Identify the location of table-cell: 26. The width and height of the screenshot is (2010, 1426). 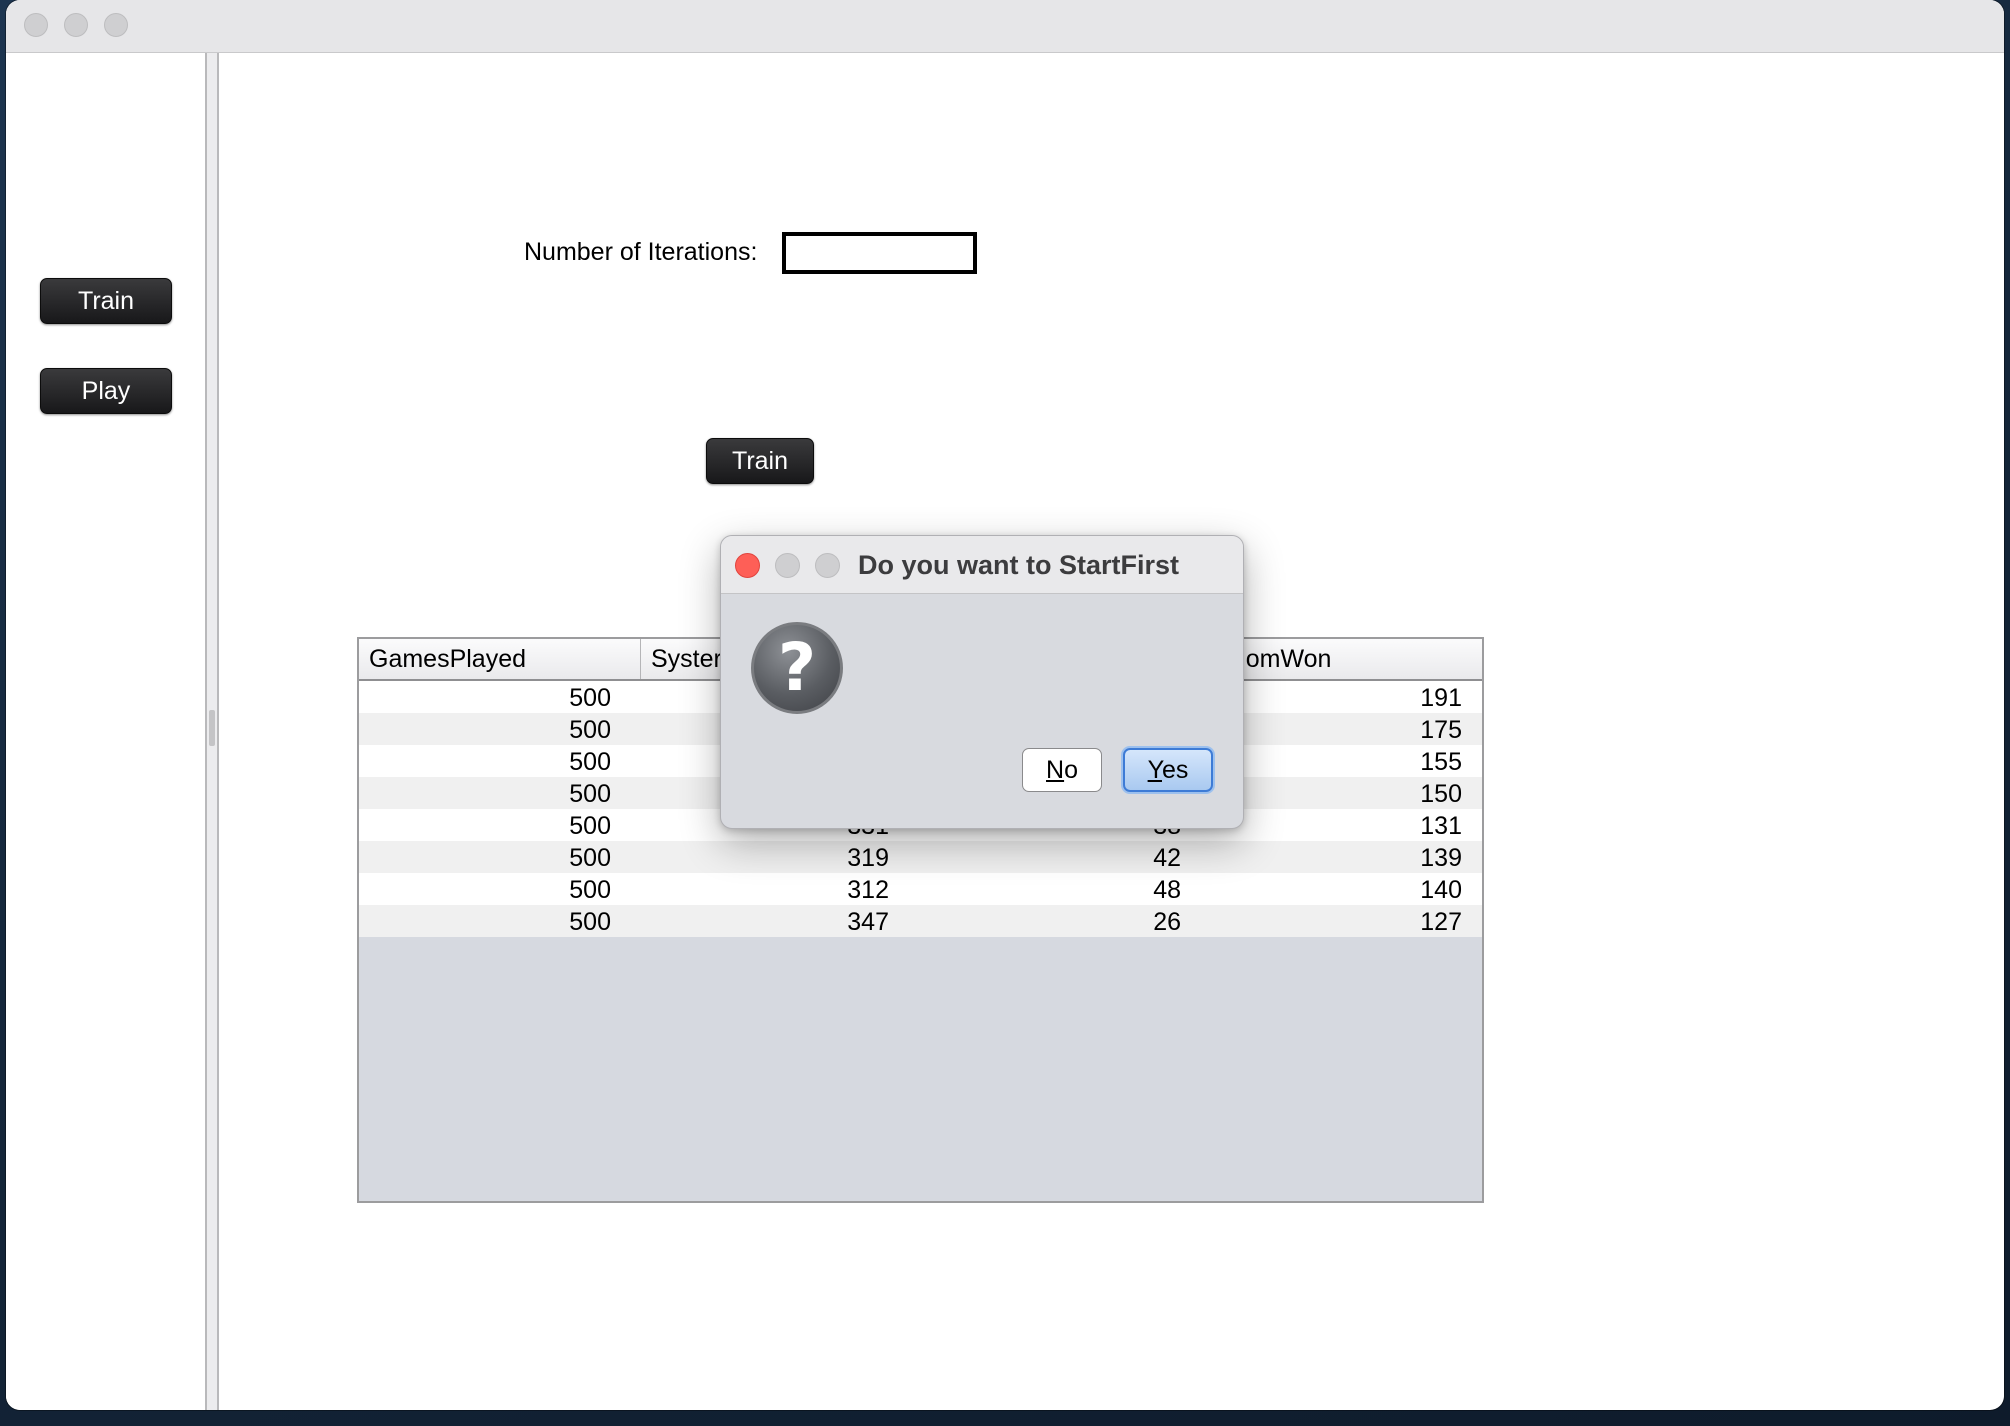
(1167, 922).